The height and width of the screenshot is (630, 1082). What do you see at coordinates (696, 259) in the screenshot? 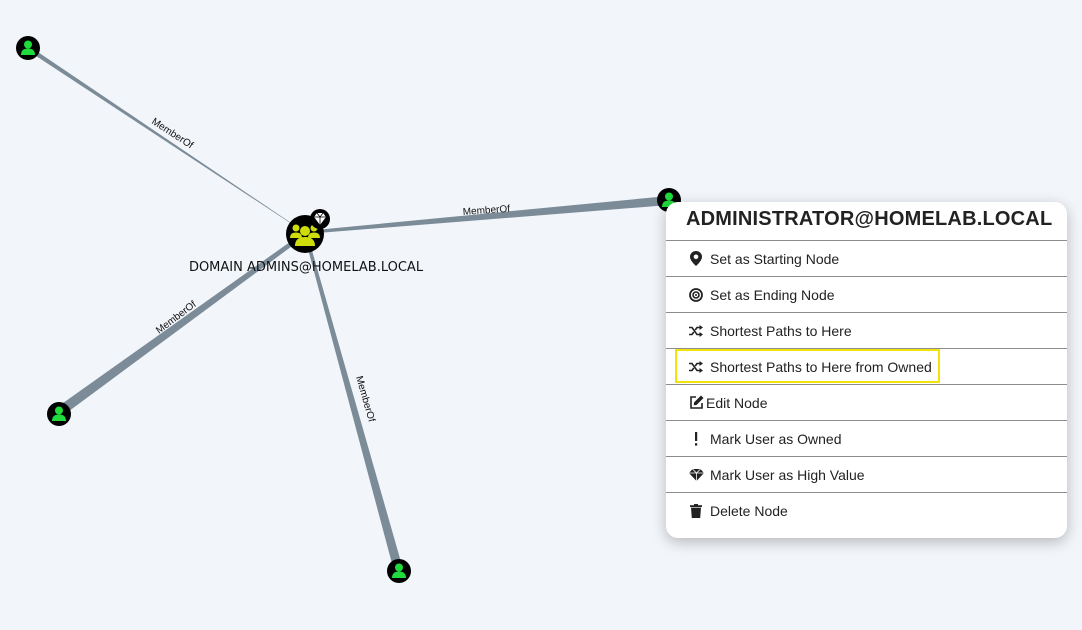
I see `map-pin-icon` at bounding box center [696, 259].